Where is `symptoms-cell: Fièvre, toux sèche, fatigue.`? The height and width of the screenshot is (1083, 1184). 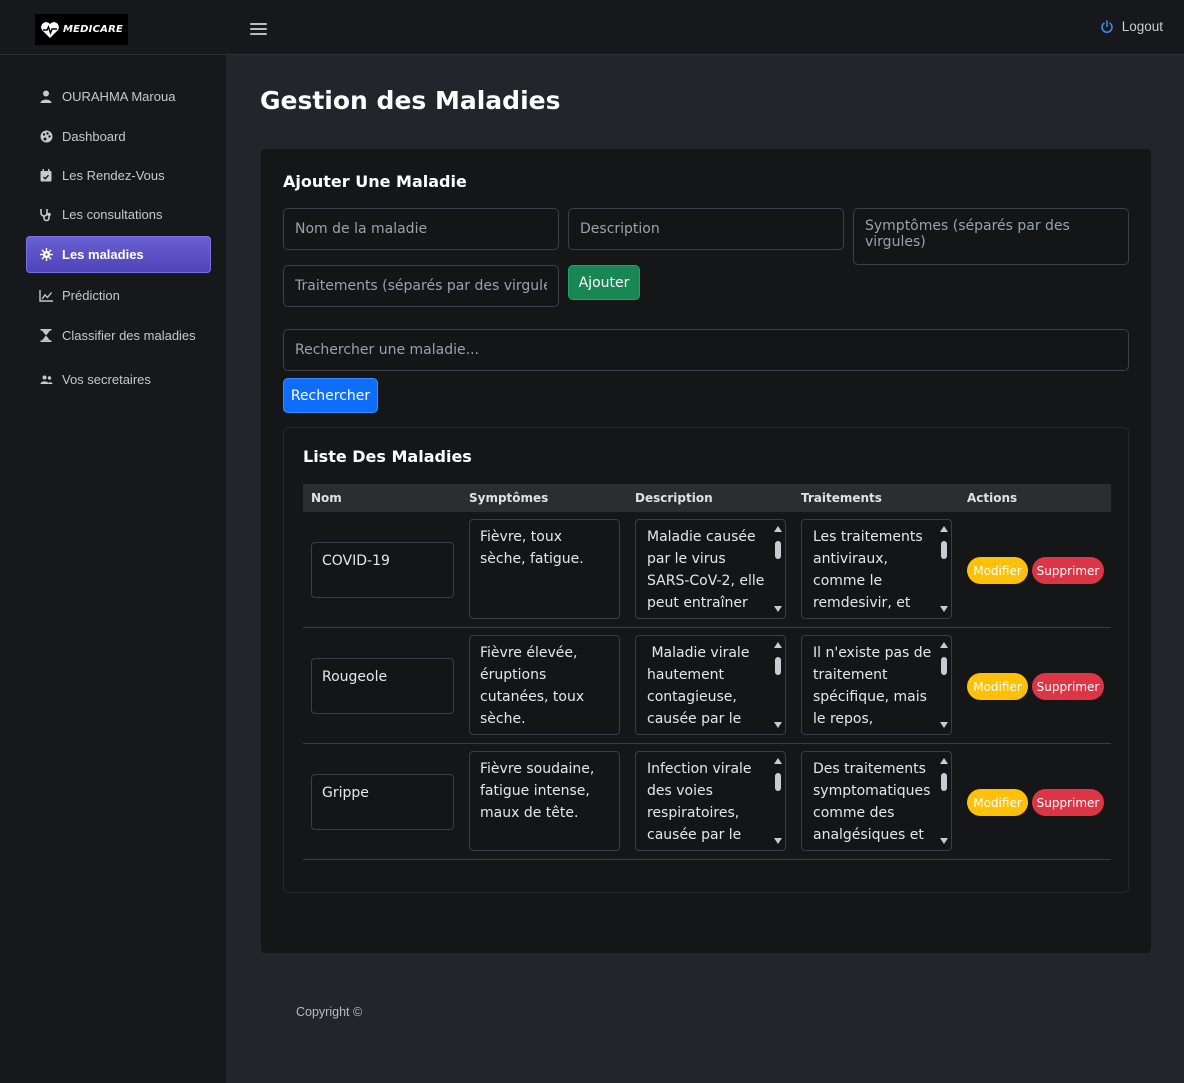 symptoms-cell: Fièvre, toux sèche, fatigue. is located at coordinates (544, 569).